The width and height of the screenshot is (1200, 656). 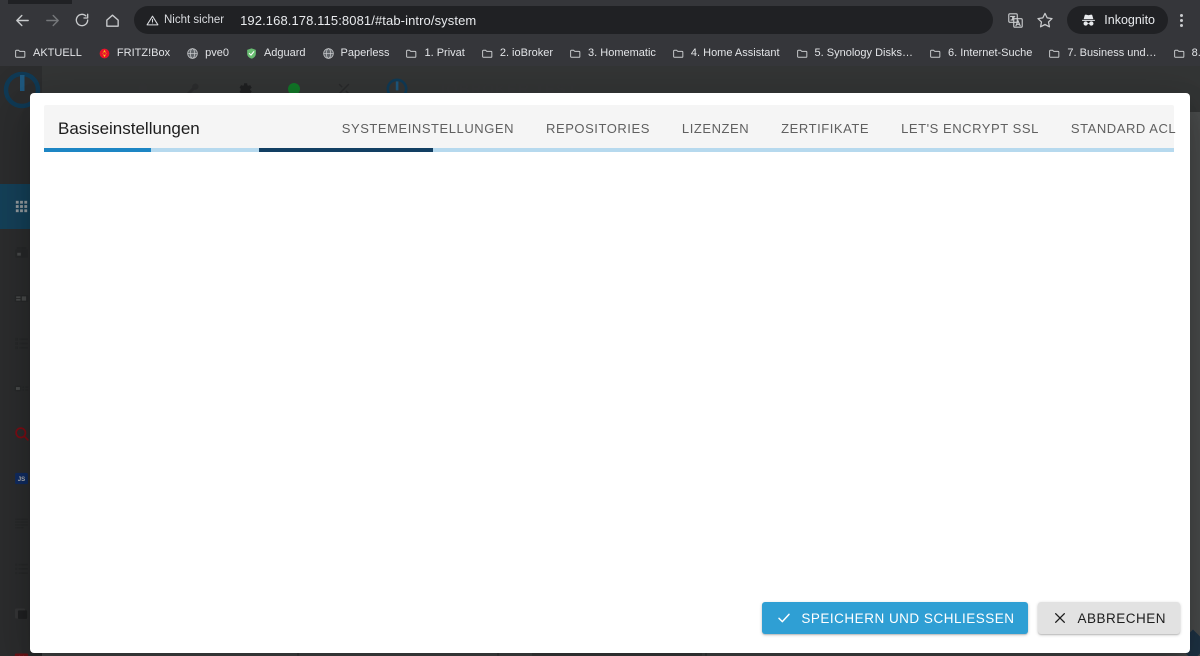 I want to click on bookmark-6-internet-suche: 6. Internet-Suche, so click(x=980, y=53).